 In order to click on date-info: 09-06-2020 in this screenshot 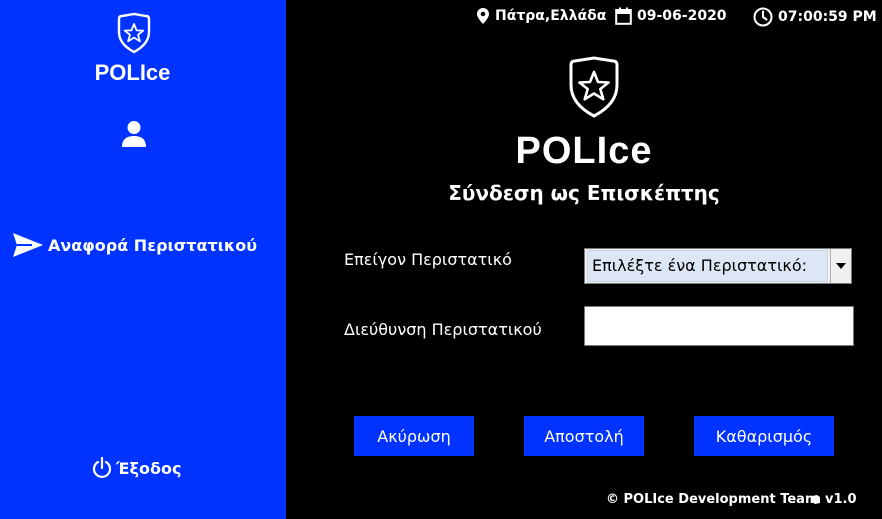, I will do `click(671, 16)`.